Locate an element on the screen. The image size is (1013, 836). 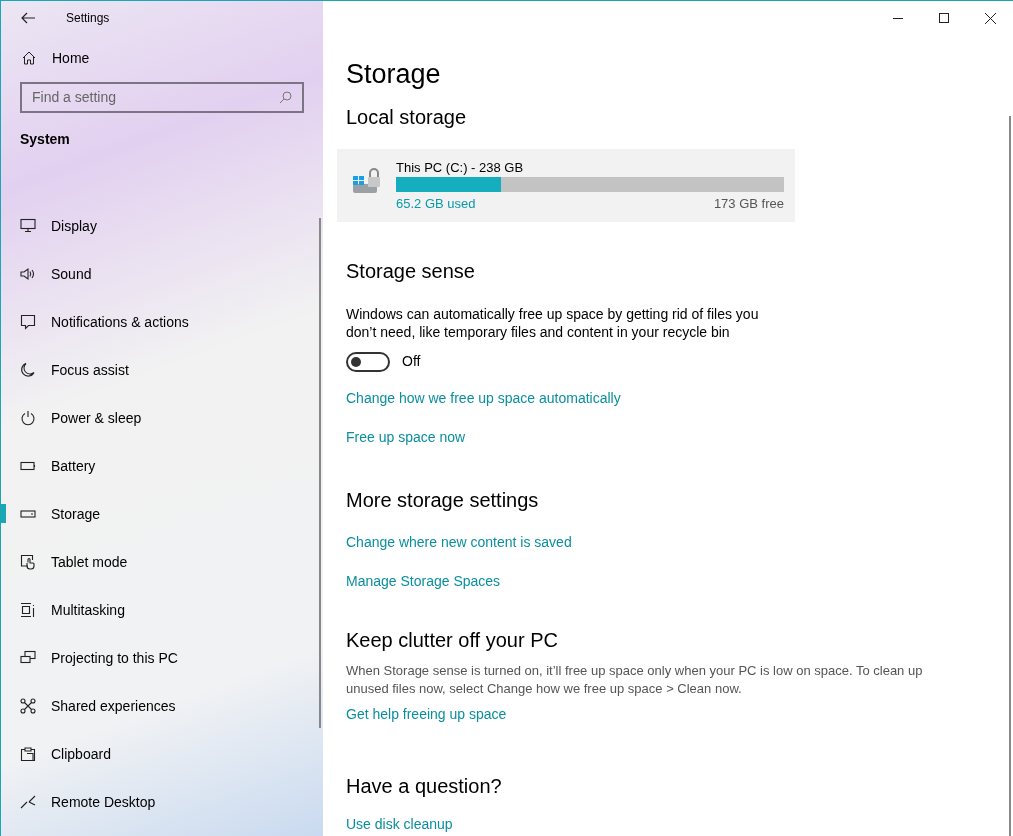
section-heading: Keep clutter off your PC is located at coordinates (452, 640).